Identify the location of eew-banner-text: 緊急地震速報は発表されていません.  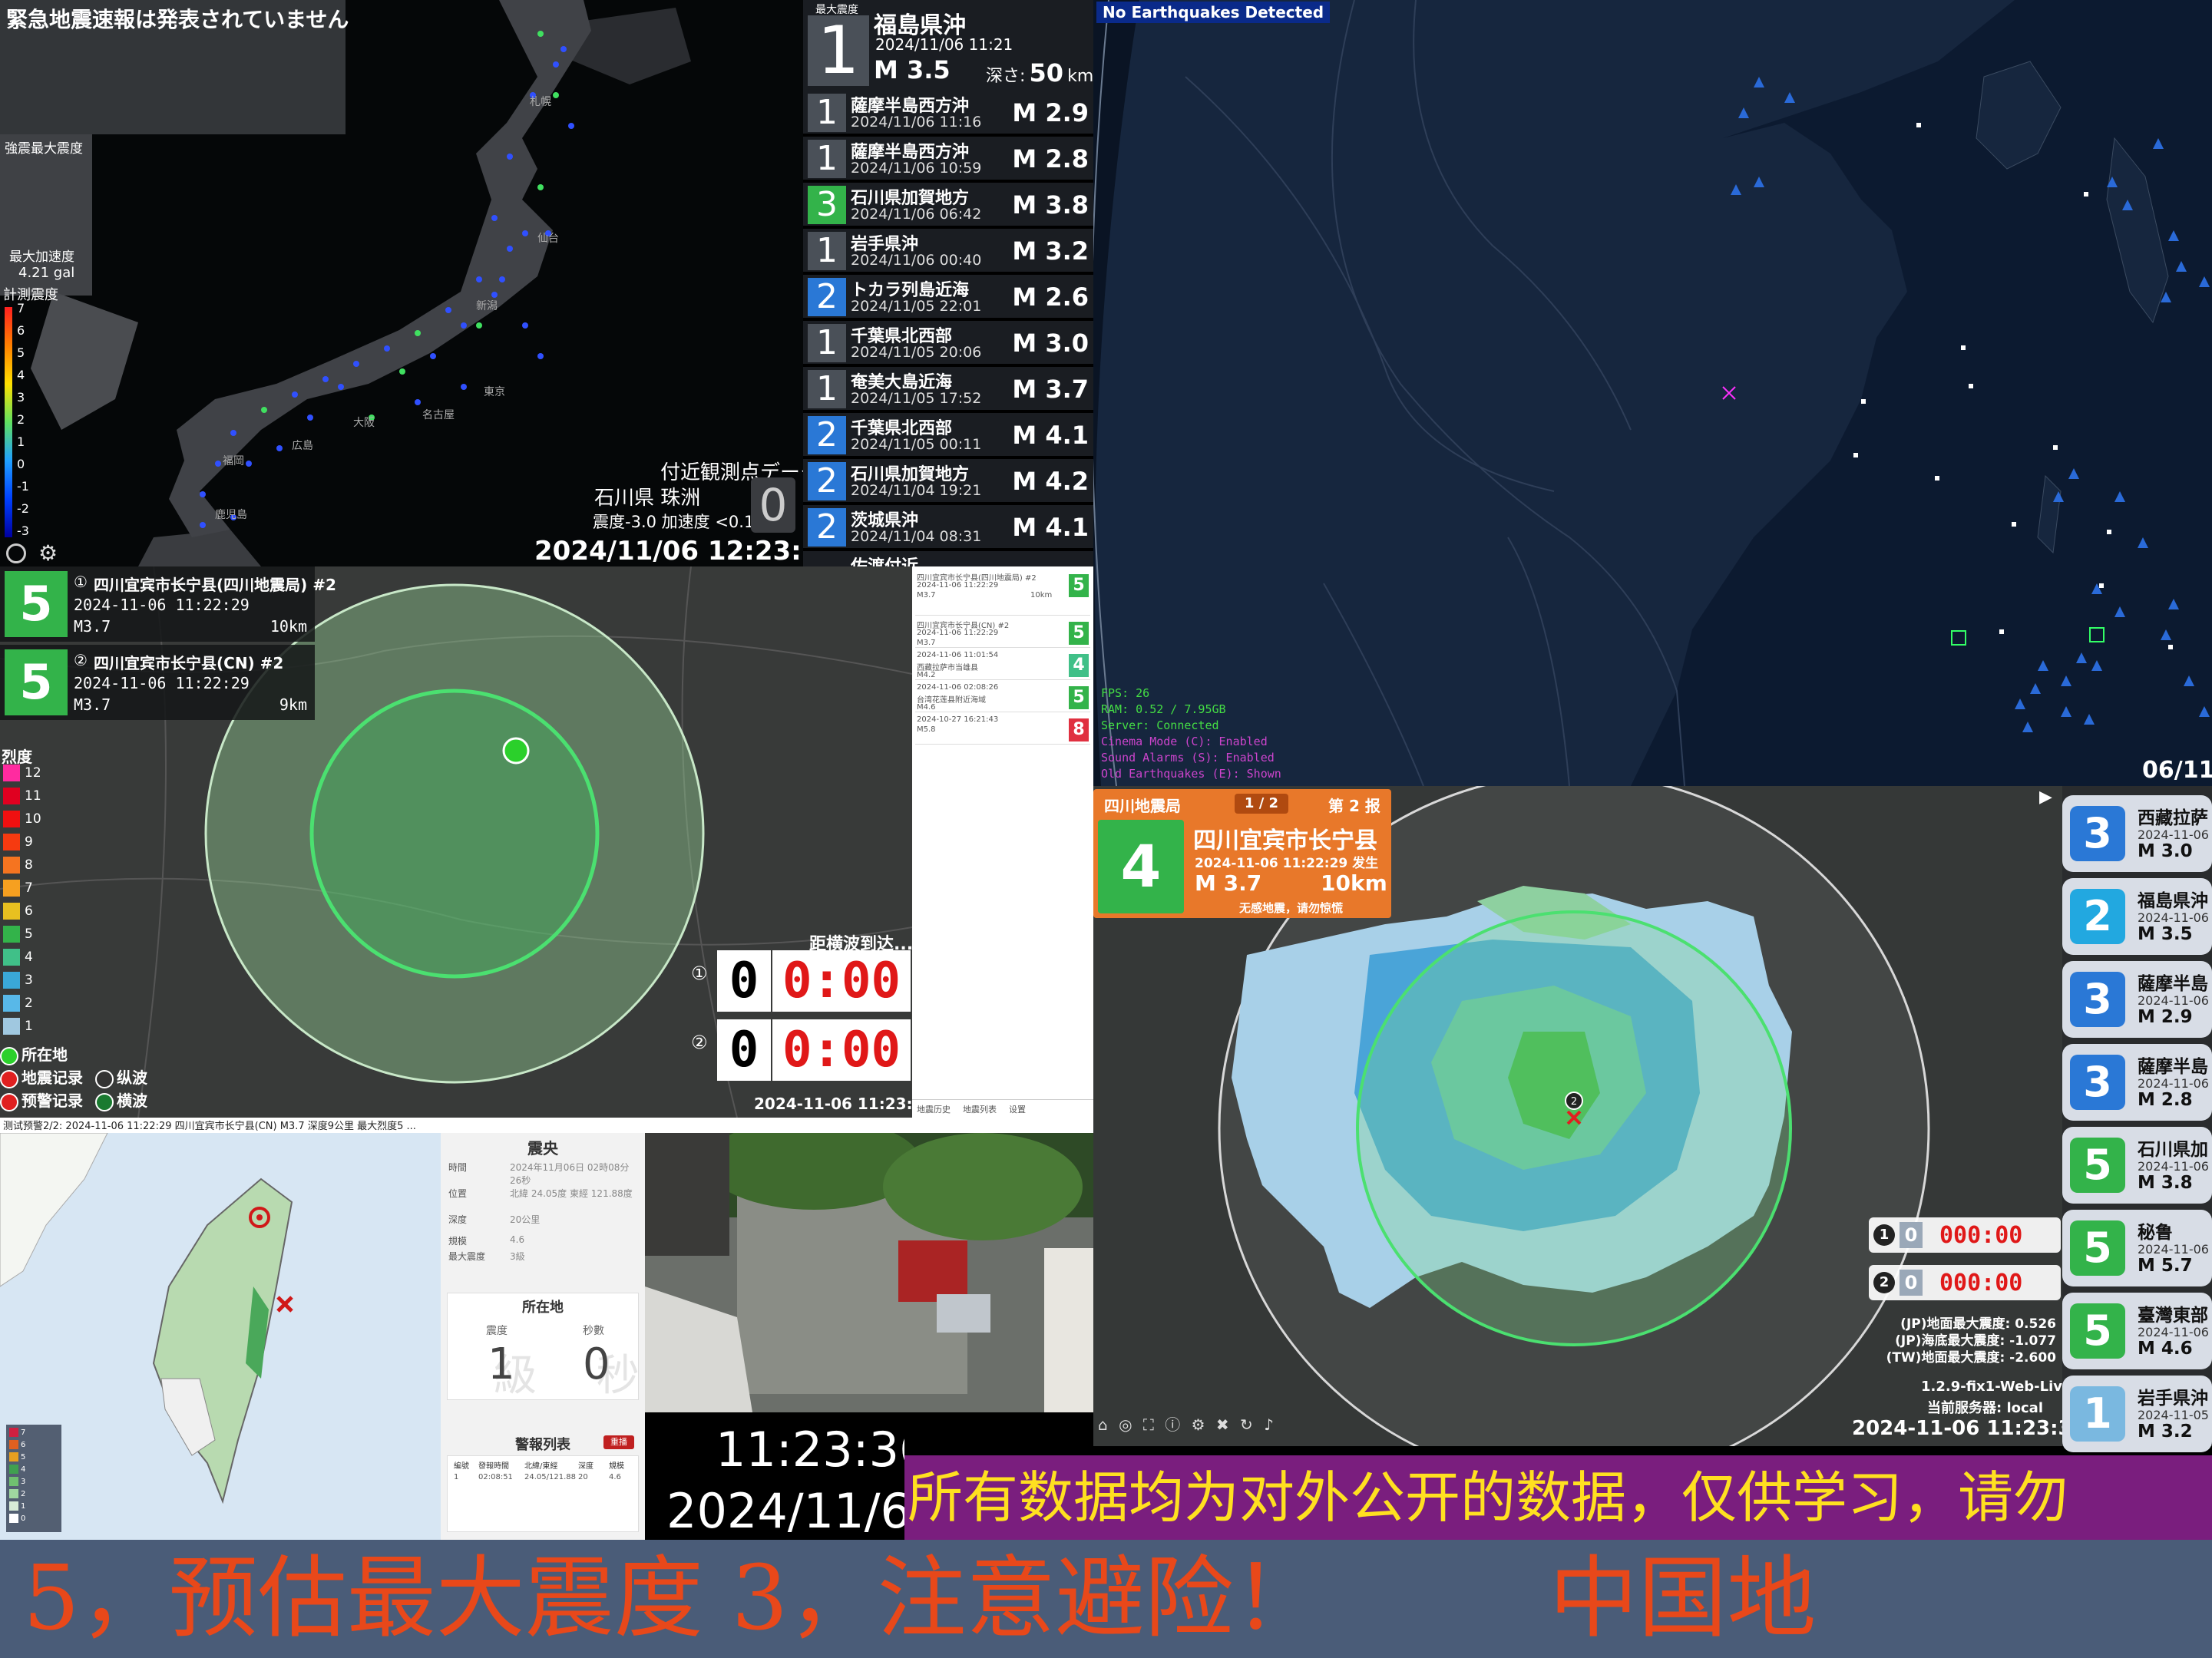
(177, 19).